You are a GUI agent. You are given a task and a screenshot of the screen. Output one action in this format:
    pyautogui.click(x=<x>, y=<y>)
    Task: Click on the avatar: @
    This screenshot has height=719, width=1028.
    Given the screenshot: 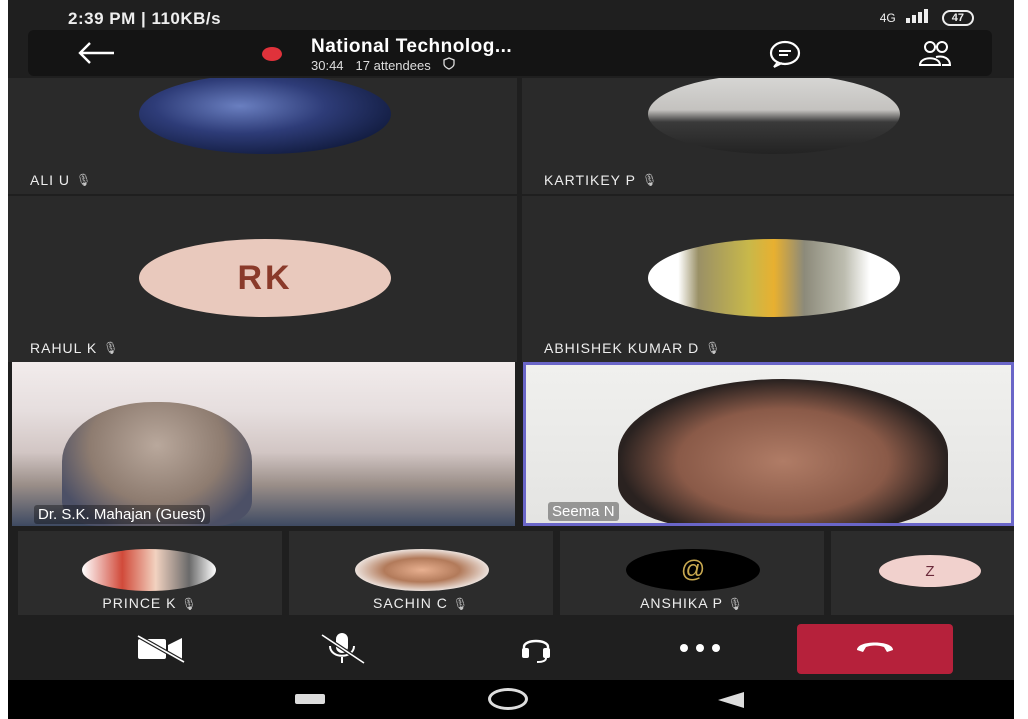 What is the action you would take?
    pyautogui.click(x=693, y=570)
    